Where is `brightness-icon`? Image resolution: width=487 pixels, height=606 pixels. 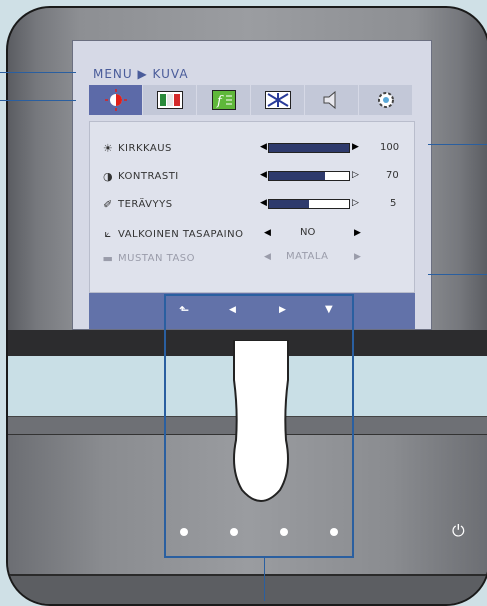
brightness-icon is located at coordinates (115, 100).